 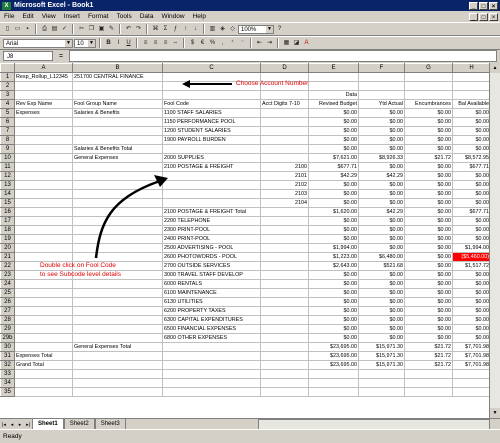 I want to click on menu-file: File, so click(x=9, y=16).